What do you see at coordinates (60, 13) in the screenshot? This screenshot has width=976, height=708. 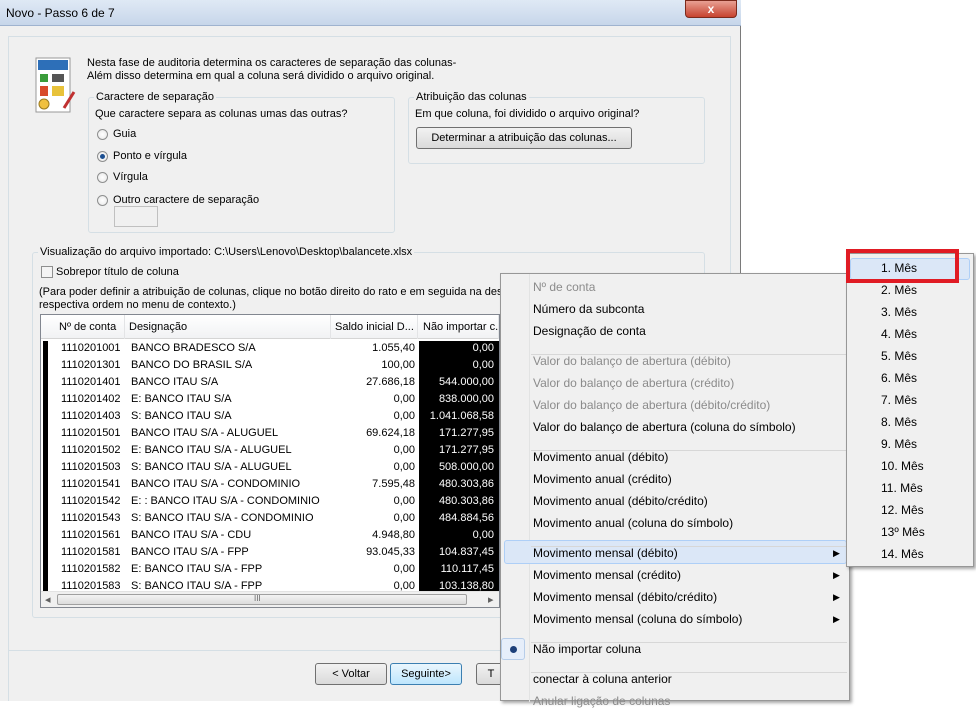 I see `window-title: Novo - Passo 6 de 7` at bounding box center [60, 13].